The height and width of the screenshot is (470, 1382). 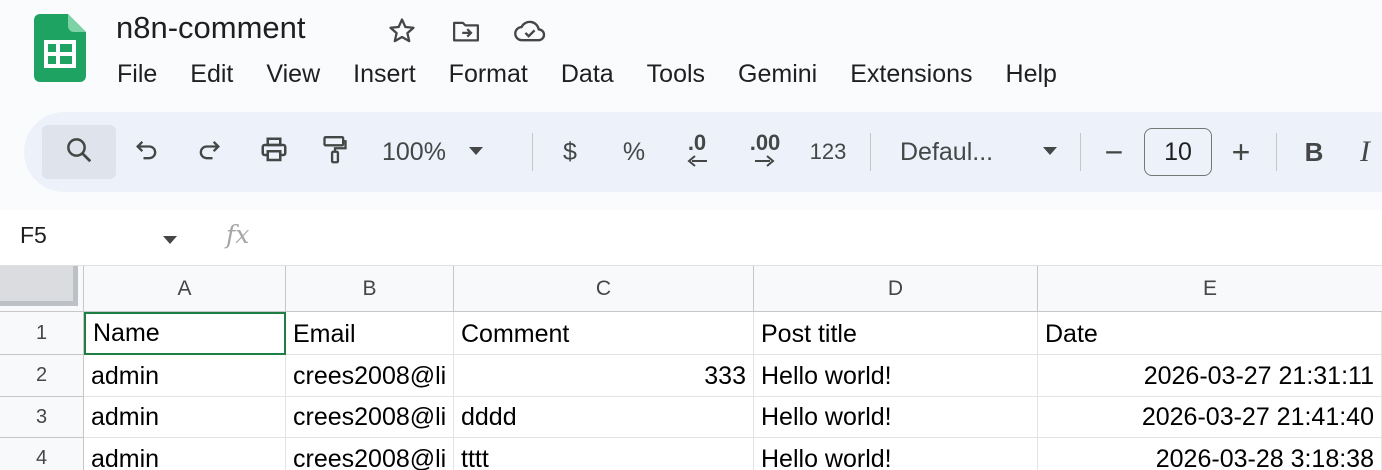 I want to click on cell-d2: Hello world!, so click(x=896, y=376).